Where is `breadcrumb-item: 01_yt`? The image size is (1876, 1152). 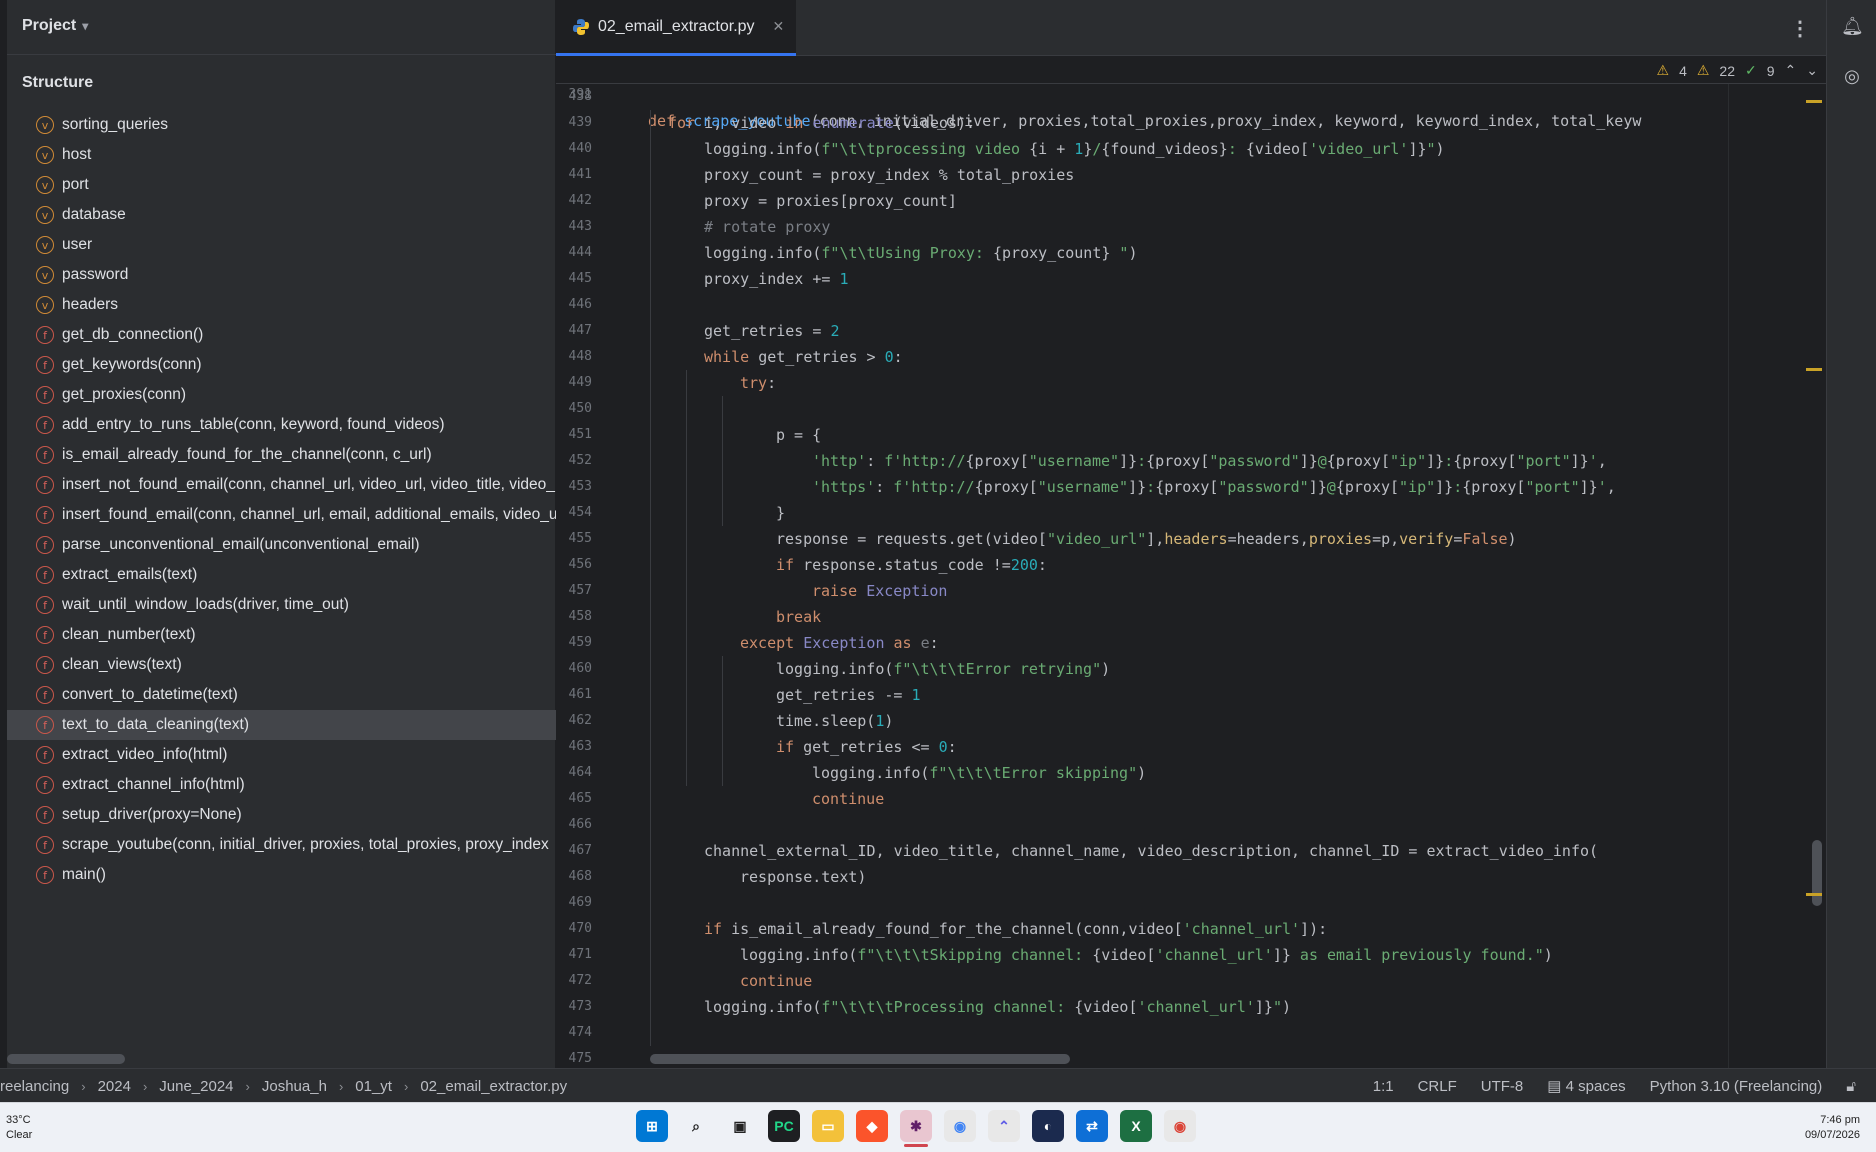
breadcrumb-item: 01_yt is located at coordinates (373, 1086).